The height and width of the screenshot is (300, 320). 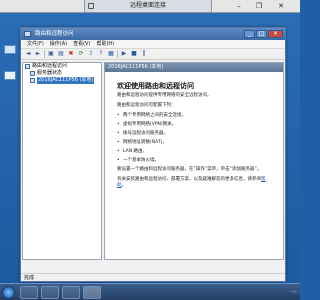 I want to click on menu-view: 查看(V), so click(x=81, y=44).